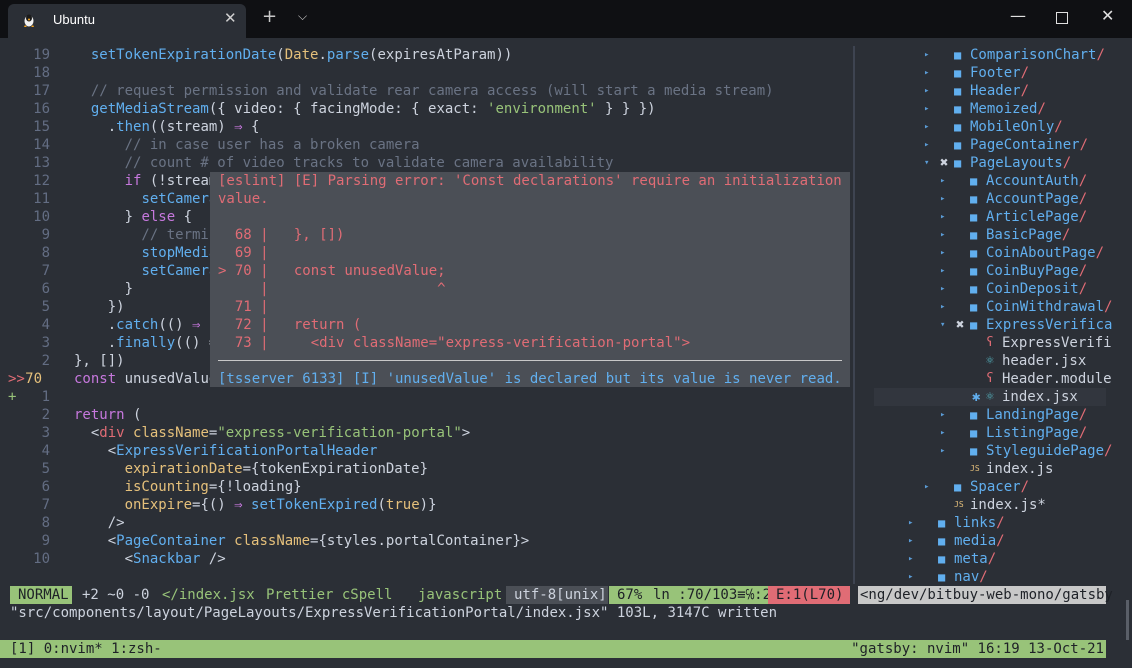 This screenshot has height=668, width=1132. What do you see at coordinates (426, 145) in the screenshot?
I see `code-line: 14 // in case user has a broken camera` at bounding box center [426, 145].